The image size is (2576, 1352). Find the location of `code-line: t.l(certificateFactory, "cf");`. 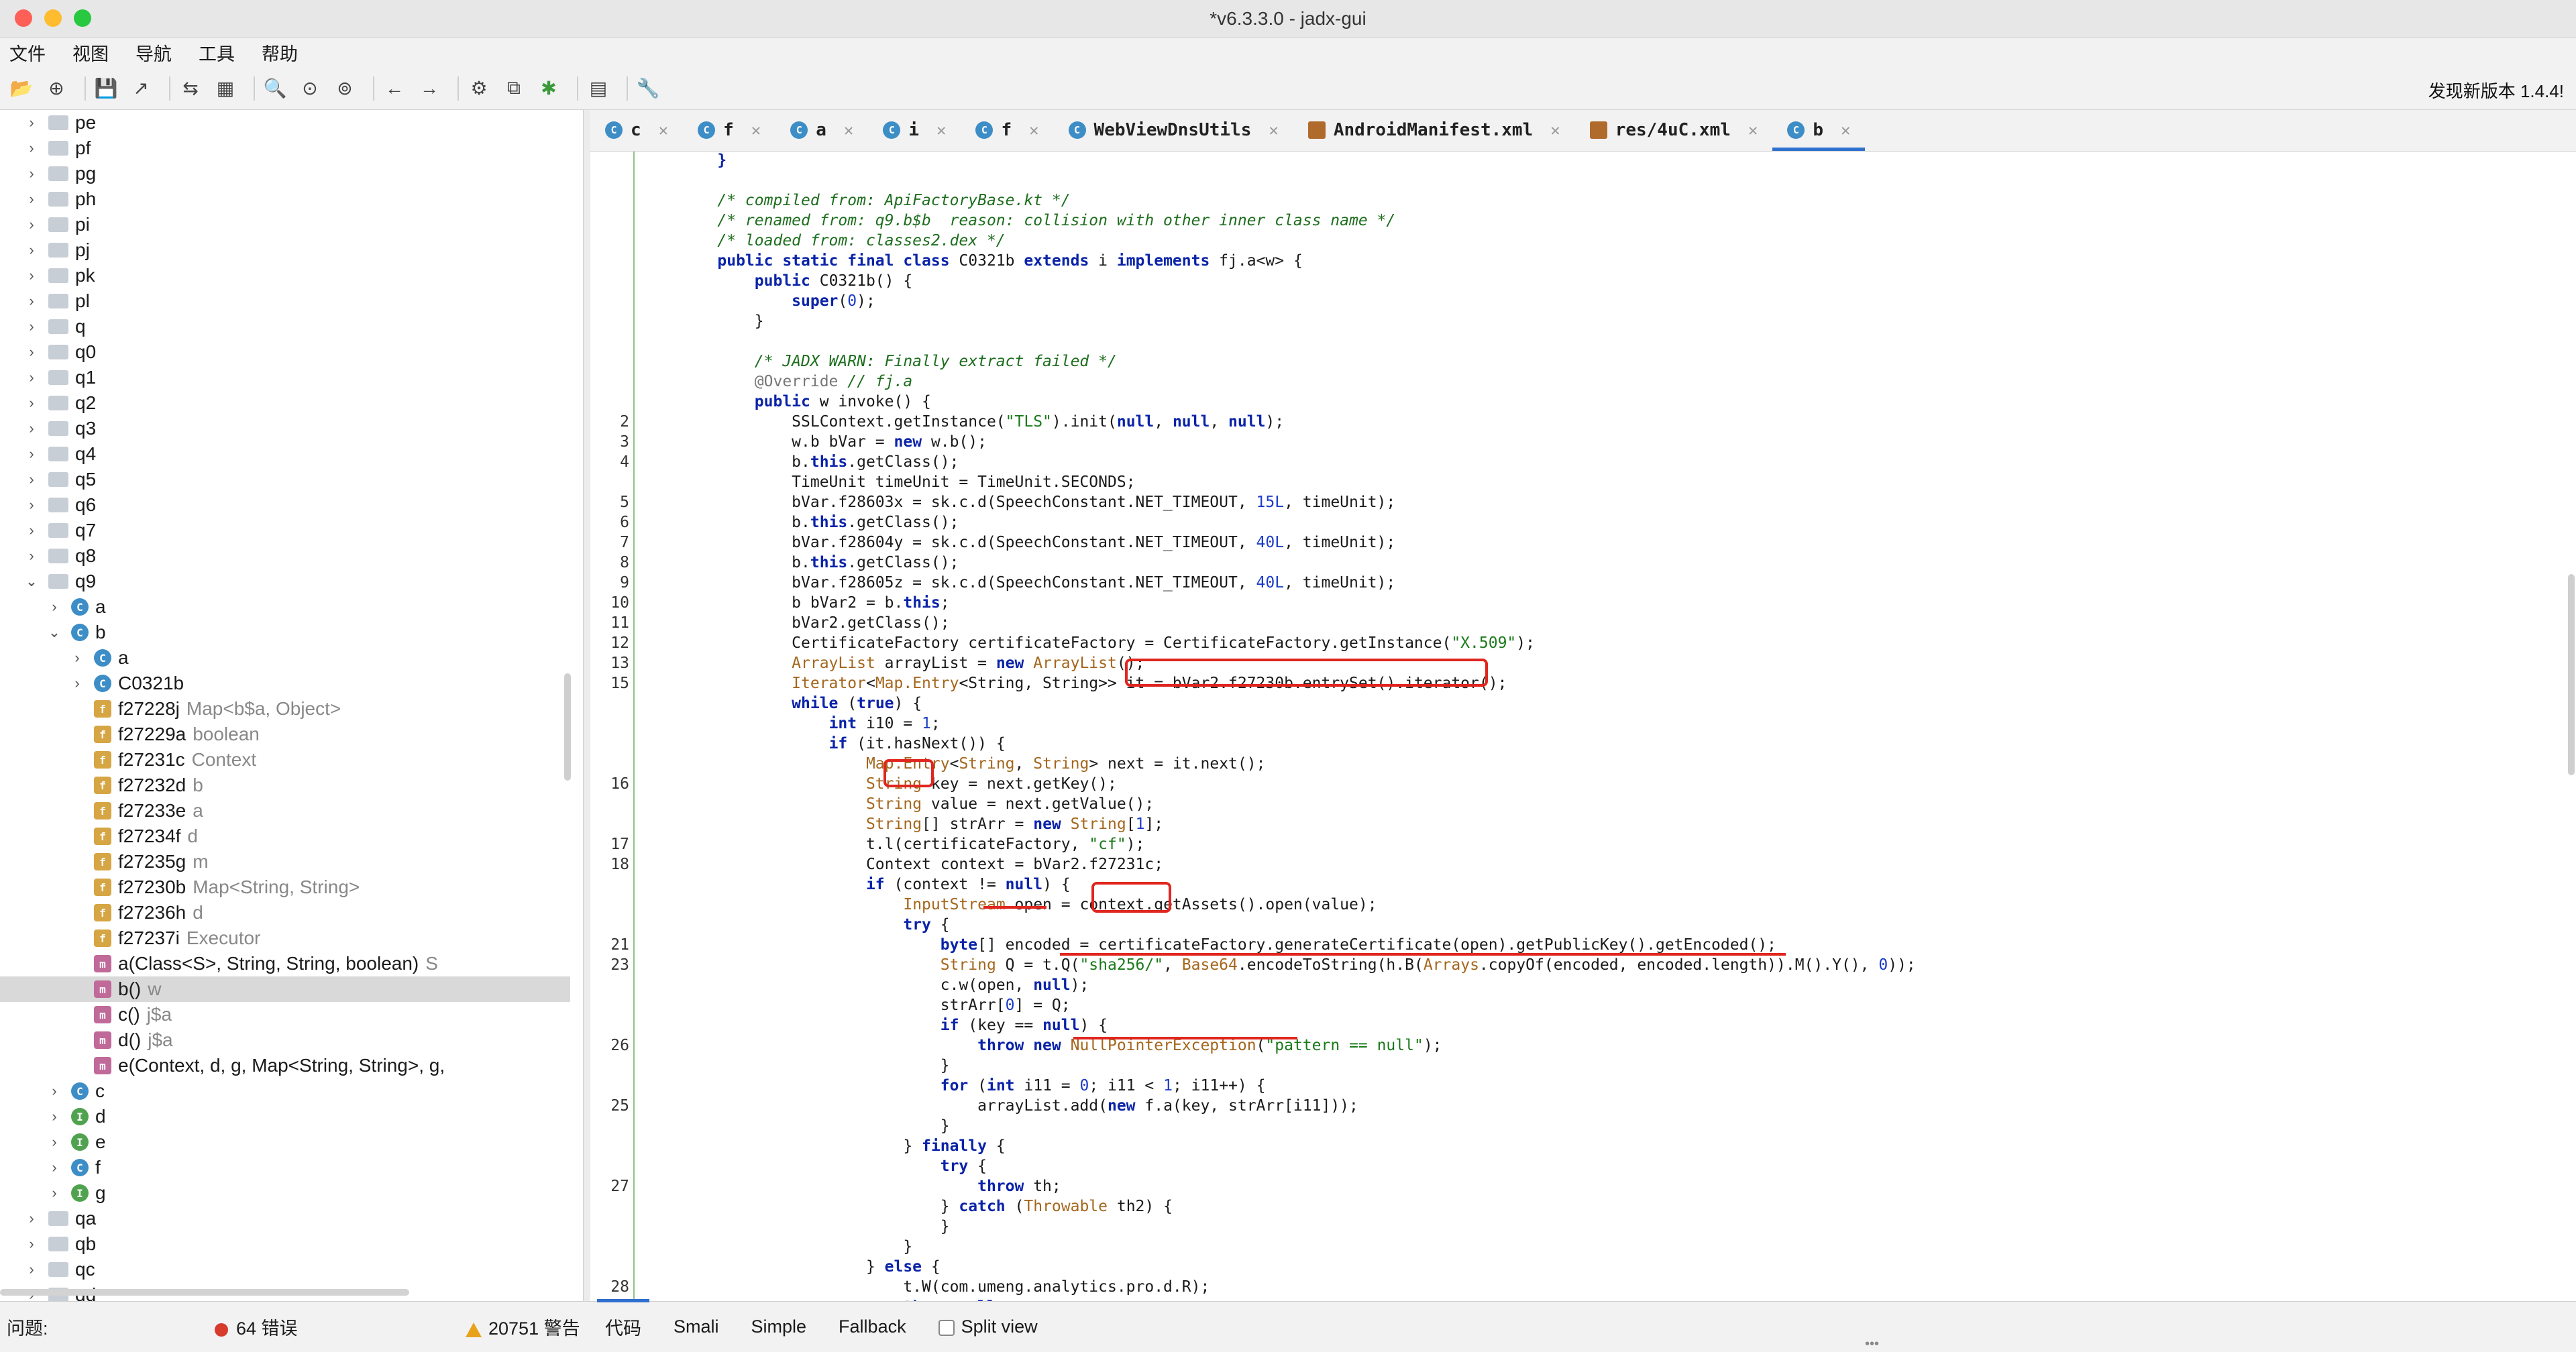

code-line: t.l(certificateFactory, "cf"); is located at coordinates (912, 844).